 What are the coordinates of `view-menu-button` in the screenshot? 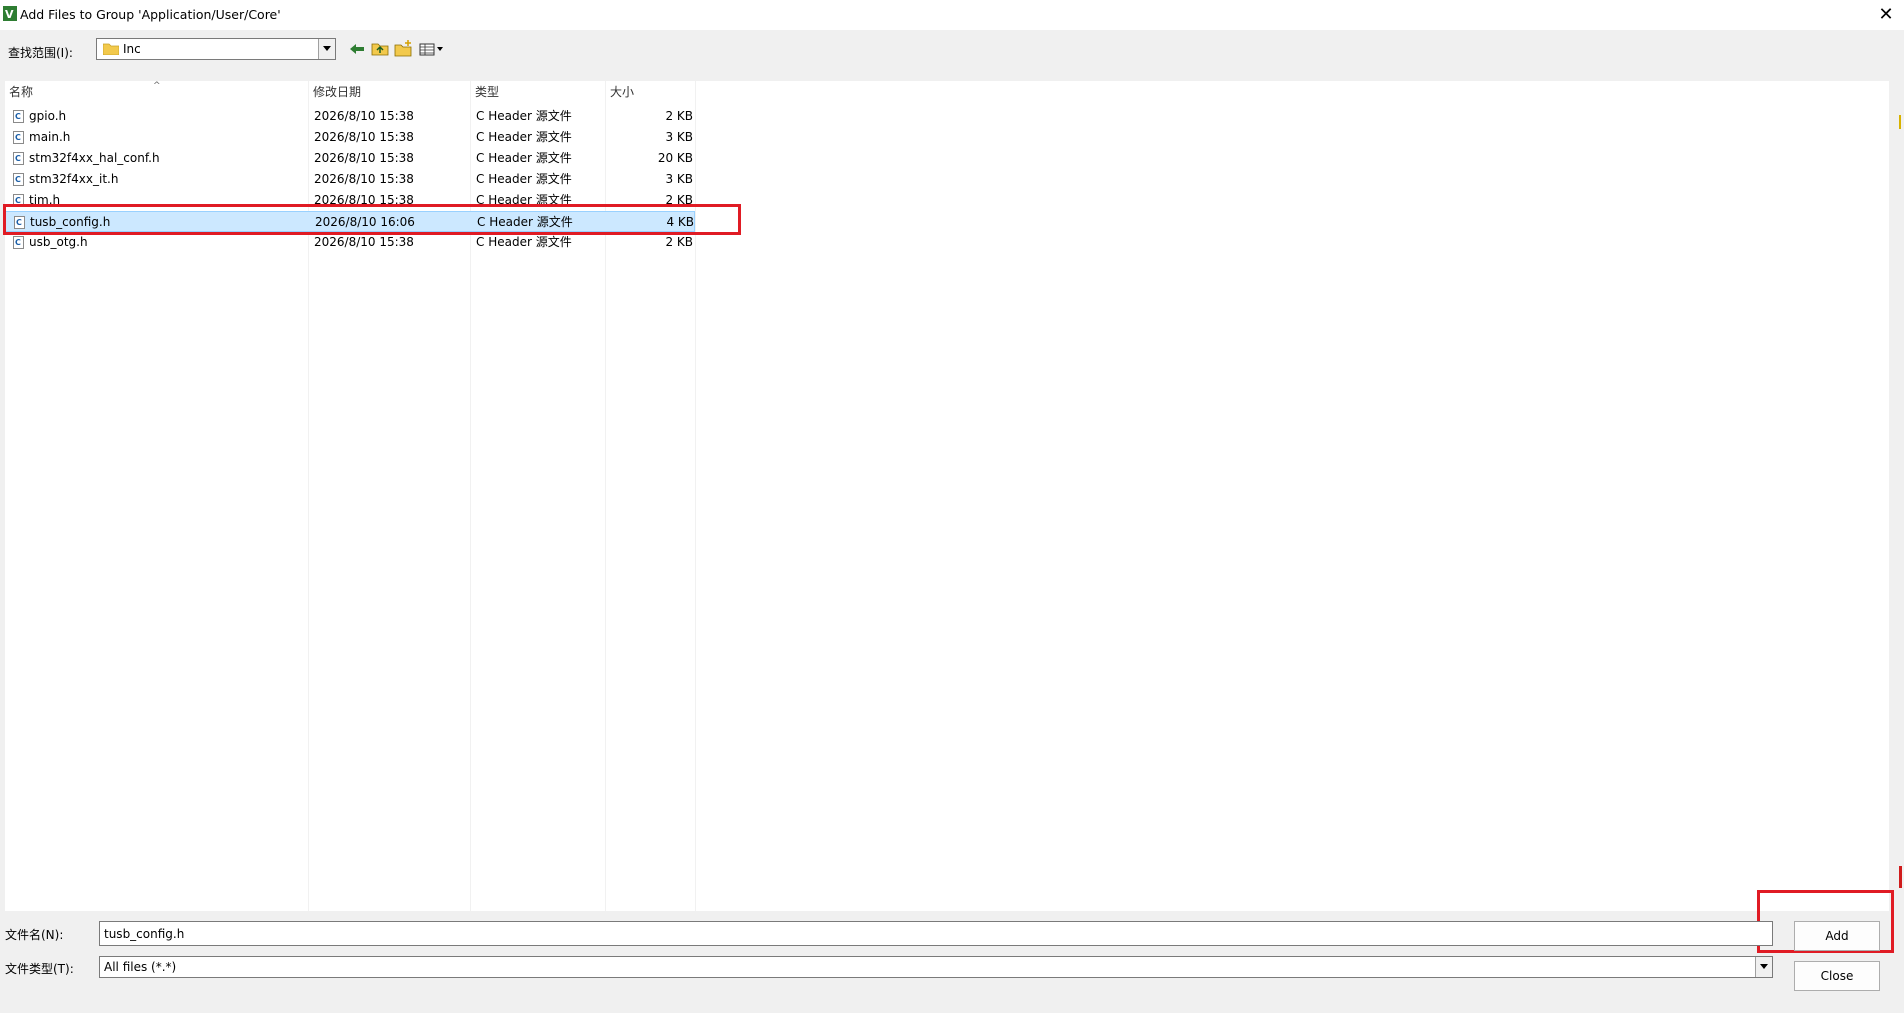 It's located at (432, 49).